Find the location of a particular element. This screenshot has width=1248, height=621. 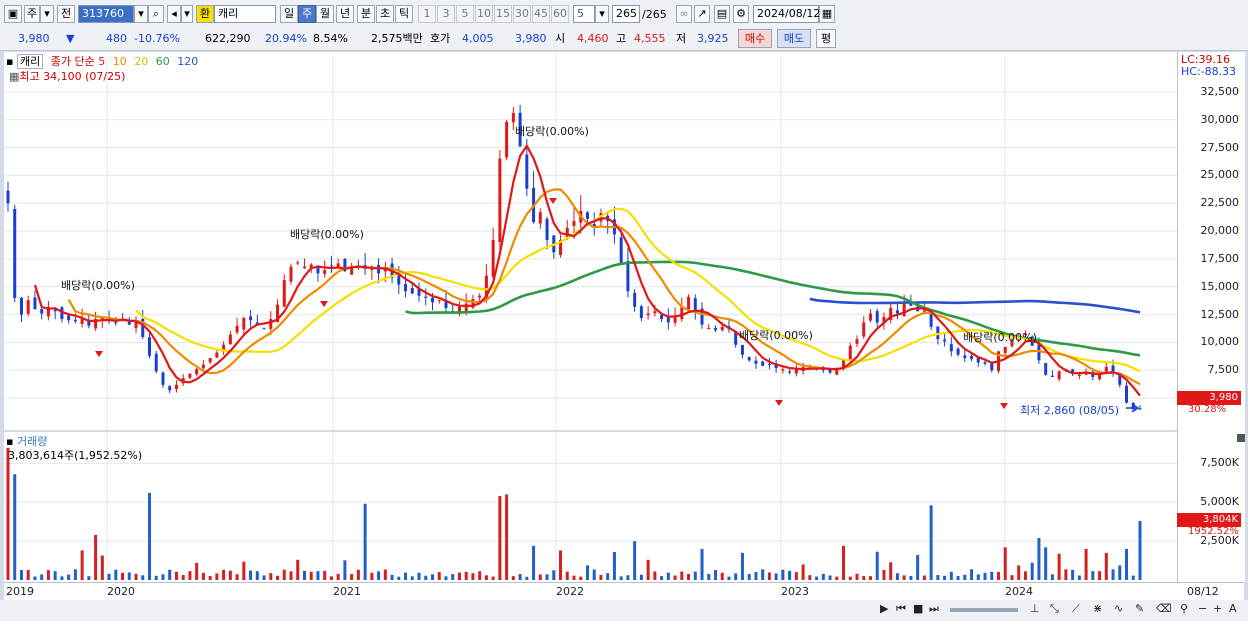

tab-month: 월 is located at coordinates (325, 14).